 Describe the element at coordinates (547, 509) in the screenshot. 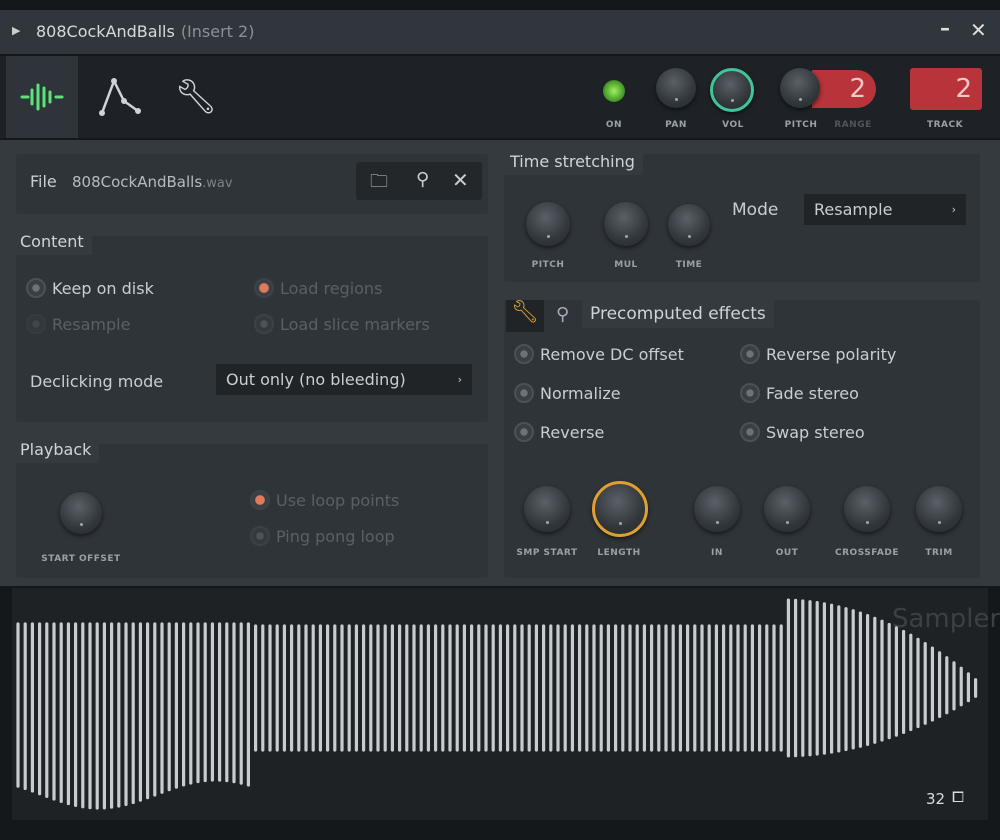

I see `smp-start-knob` at that location.